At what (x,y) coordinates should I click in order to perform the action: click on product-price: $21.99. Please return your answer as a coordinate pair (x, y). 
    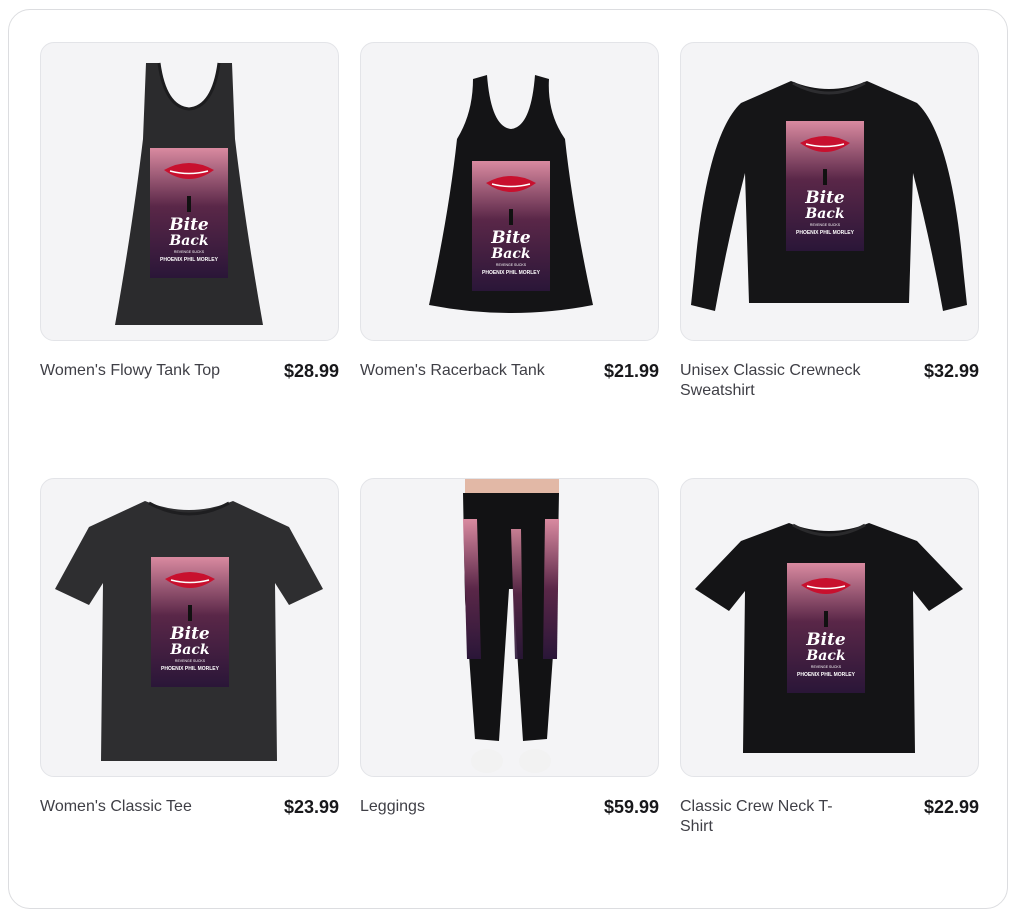
    Looking at the image, I should click on (631, 371).